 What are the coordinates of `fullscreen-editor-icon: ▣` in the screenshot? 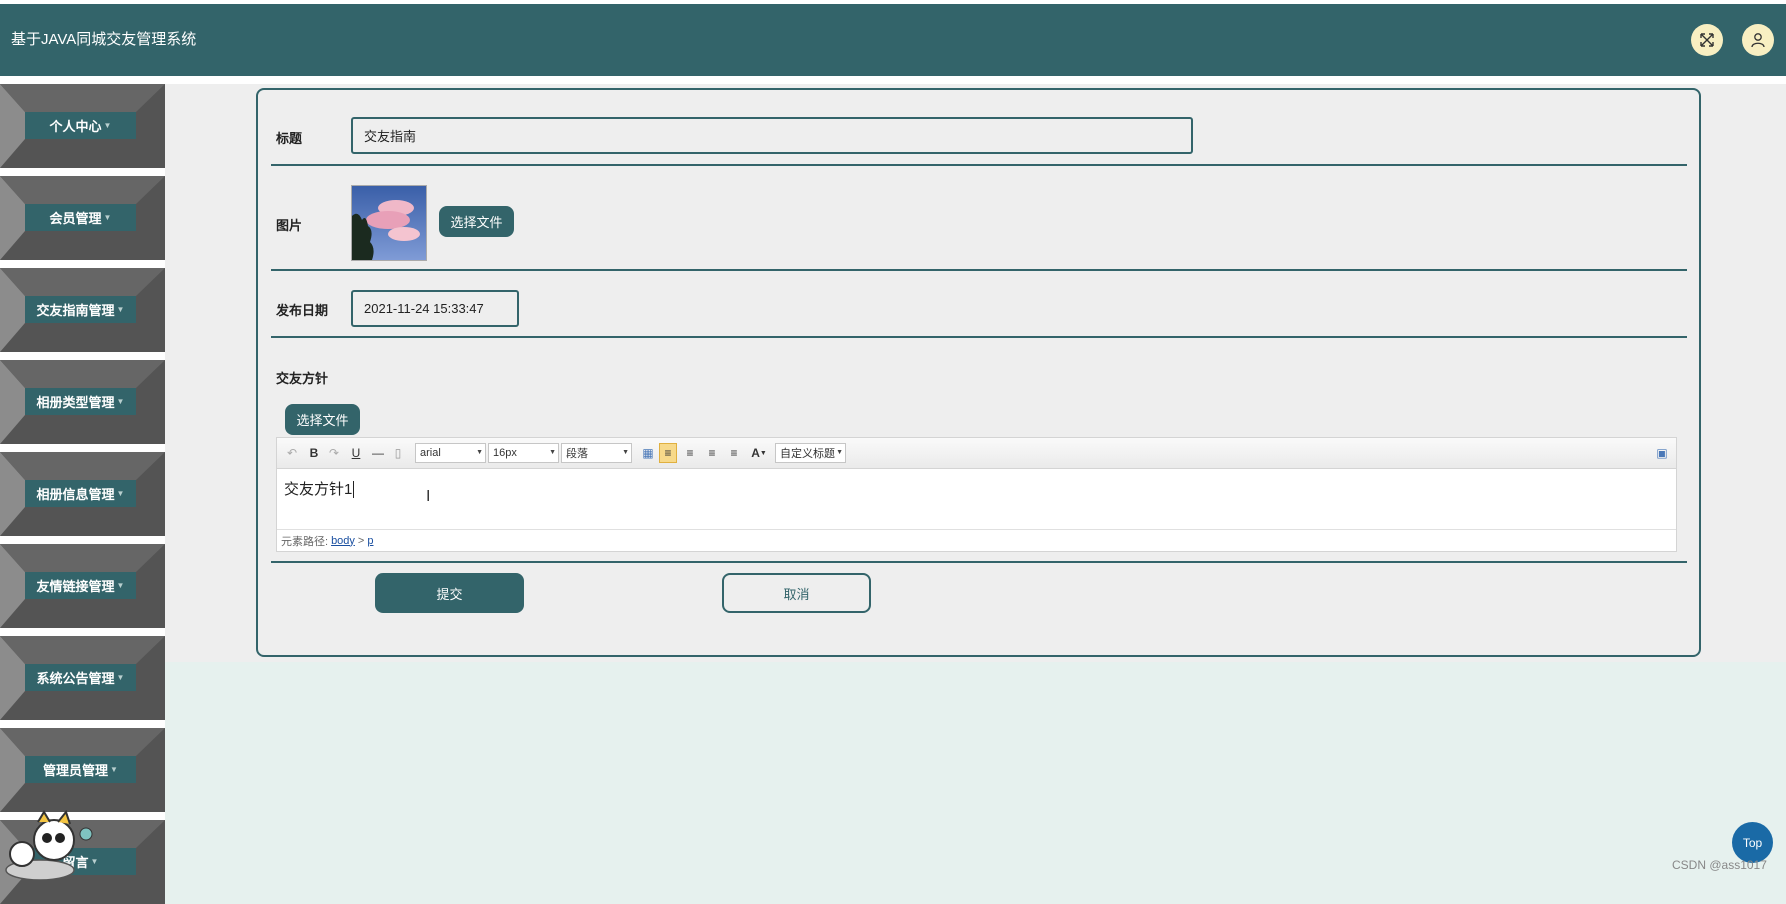 It's located at (1662, 453).